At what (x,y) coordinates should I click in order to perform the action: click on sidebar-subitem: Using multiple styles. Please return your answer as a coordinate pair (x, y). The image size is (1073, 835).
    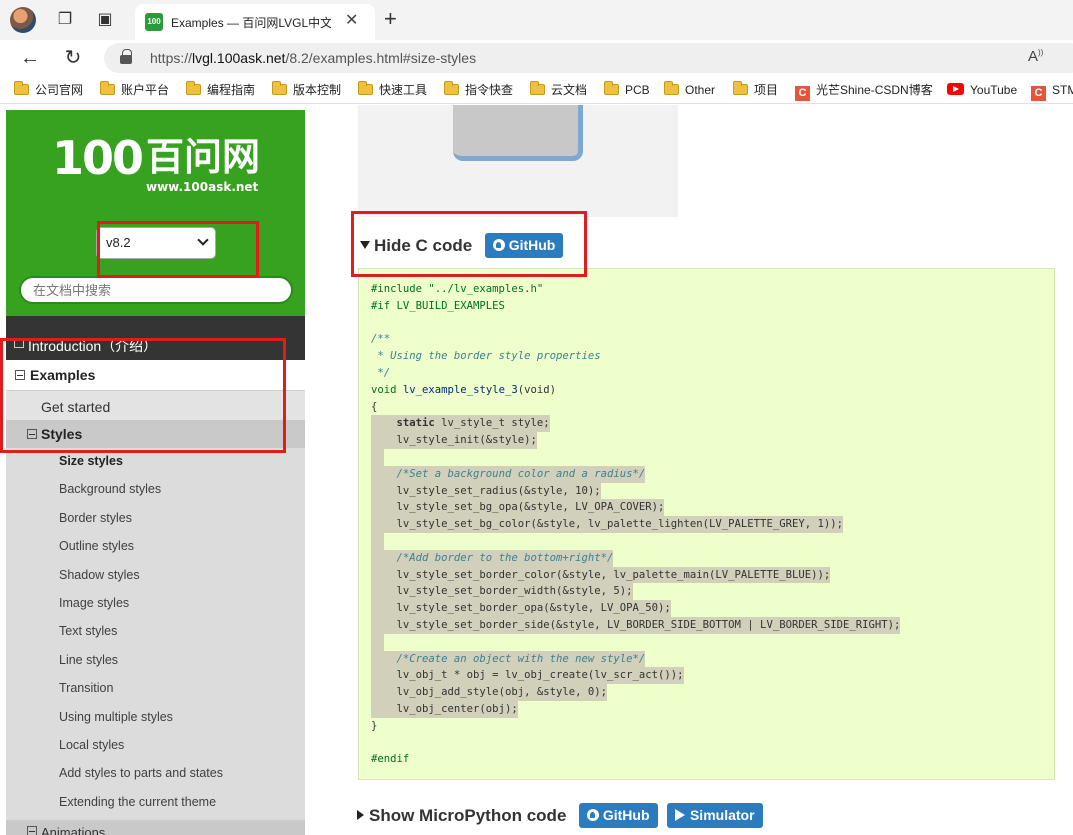
    Looking at the image, I should click on (116, 717).